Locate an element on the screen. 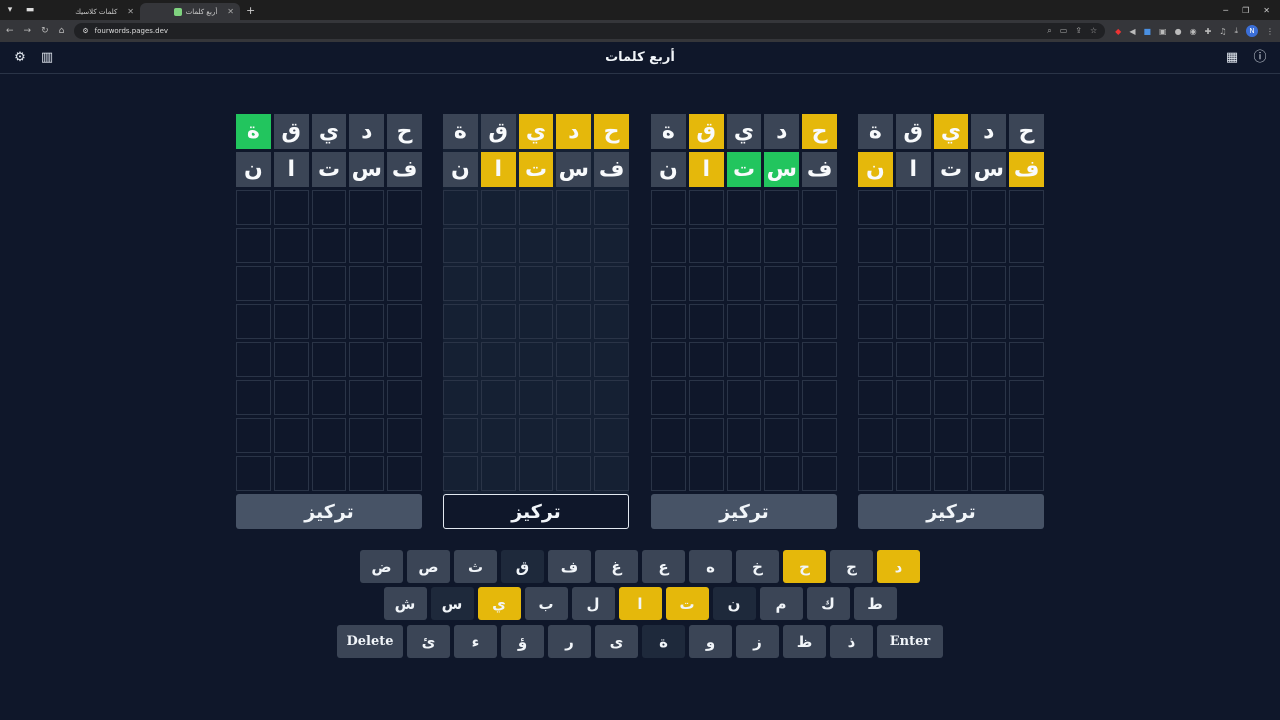 This screenshot has width=1280, height=720. key: ر is located at coordinates (569, 641).